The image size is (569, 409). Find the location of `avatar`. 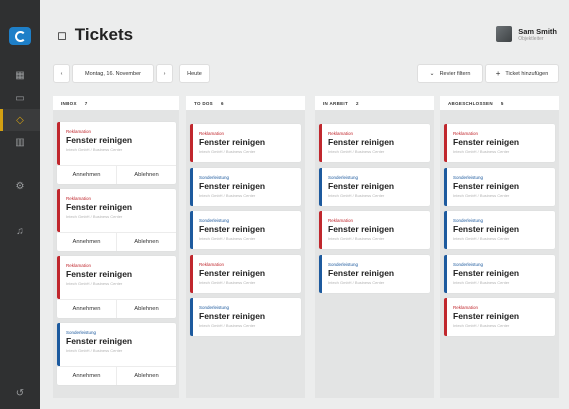

avatar is located at coordinates (504, 34).